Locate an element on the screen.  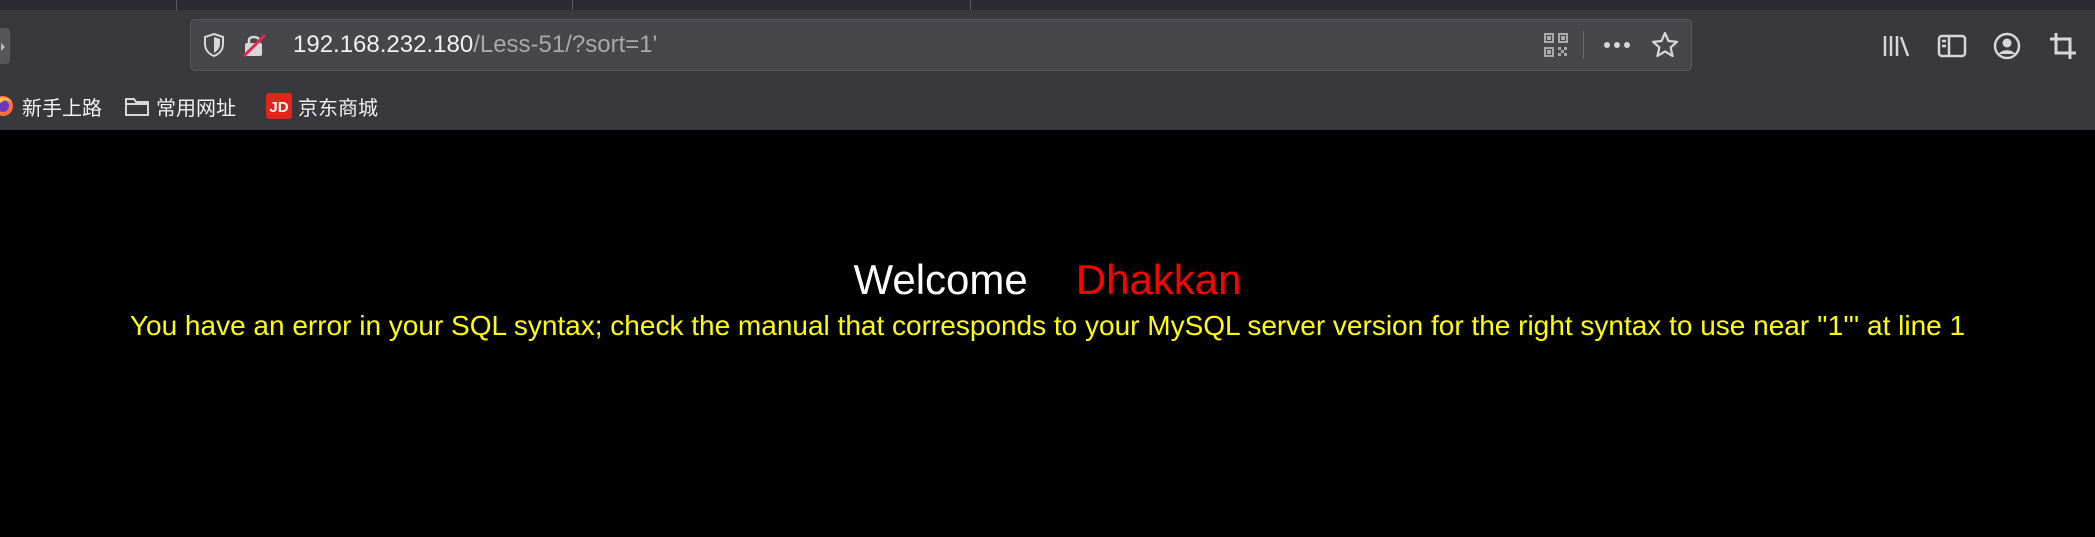
bookmark-item: JD 京东商城 is located at coordinates (322, 106).